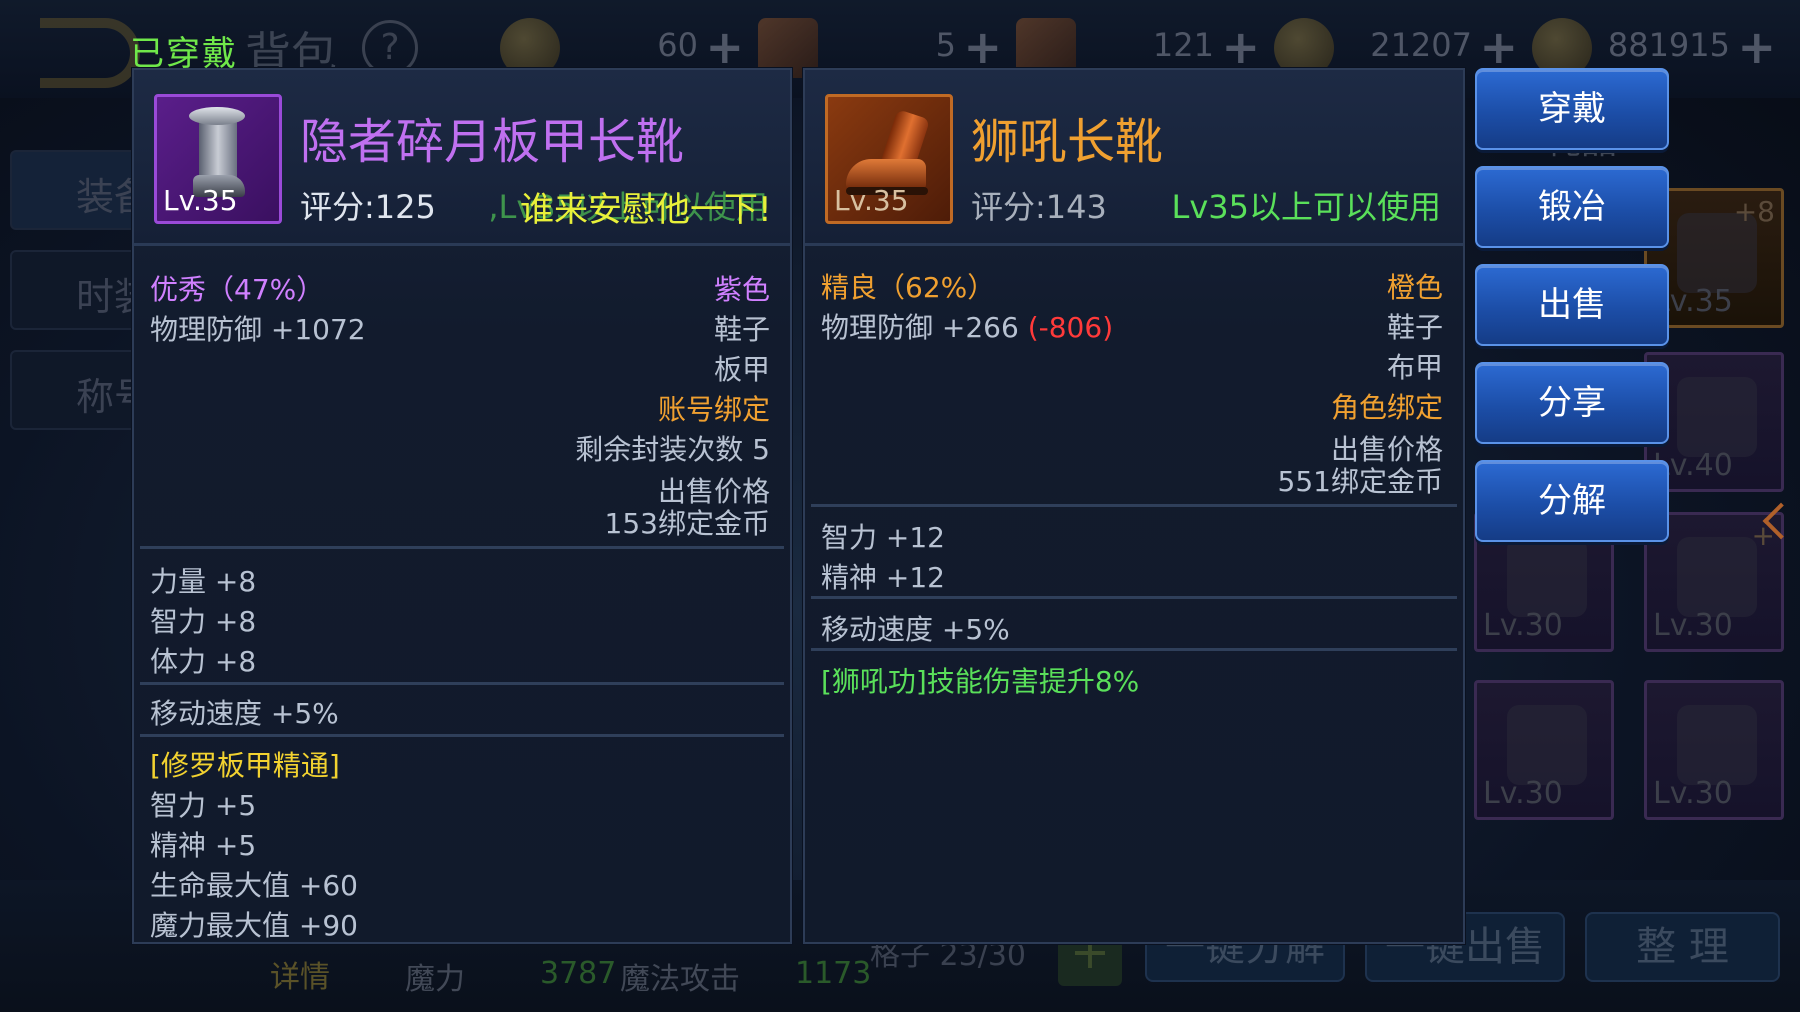  I want to click on item-name: 狮吼长靴, so click(1067, 142).